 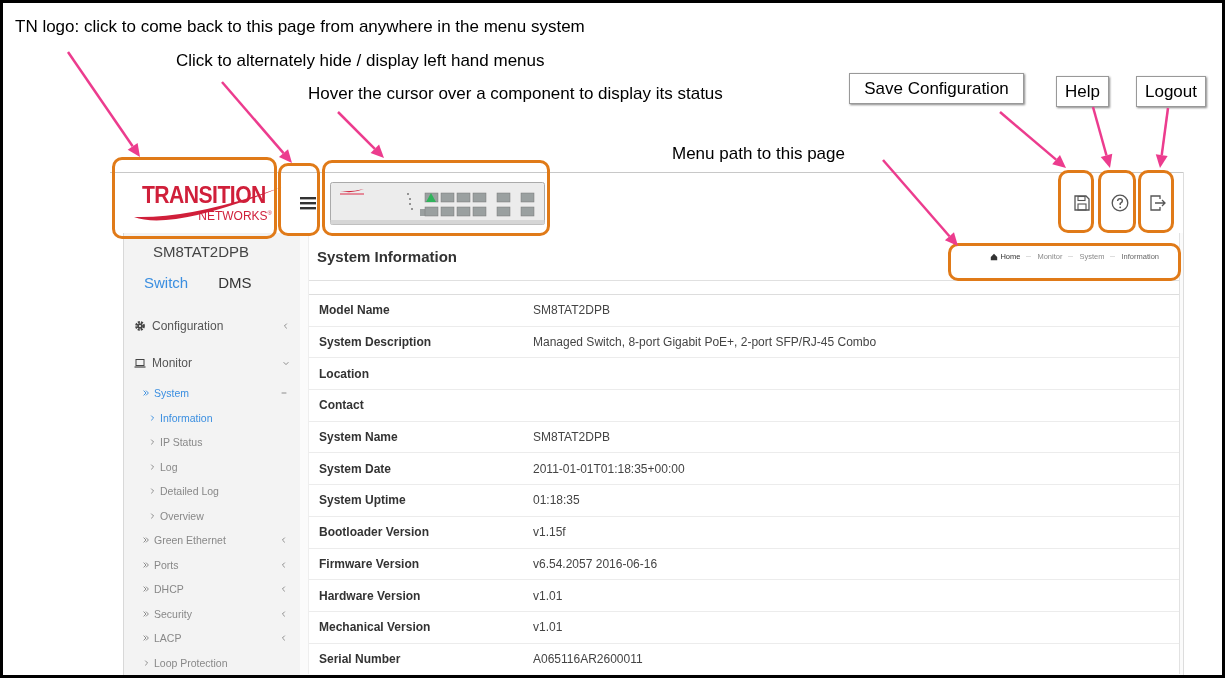 I want to click on menu-item: LACP, so click(x=212, y=638).